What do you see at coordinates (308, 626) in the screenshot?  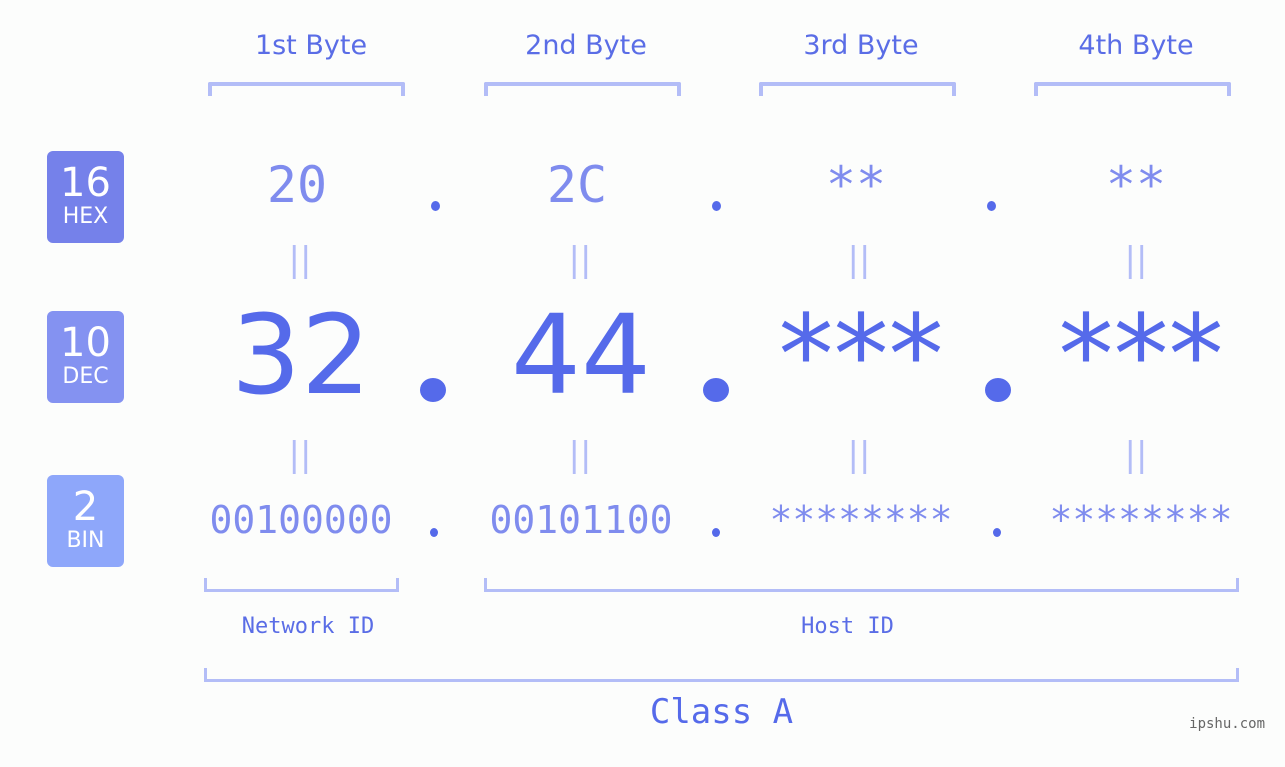 I see `network-id-label: Network ID` at bounding box center [308, 626].